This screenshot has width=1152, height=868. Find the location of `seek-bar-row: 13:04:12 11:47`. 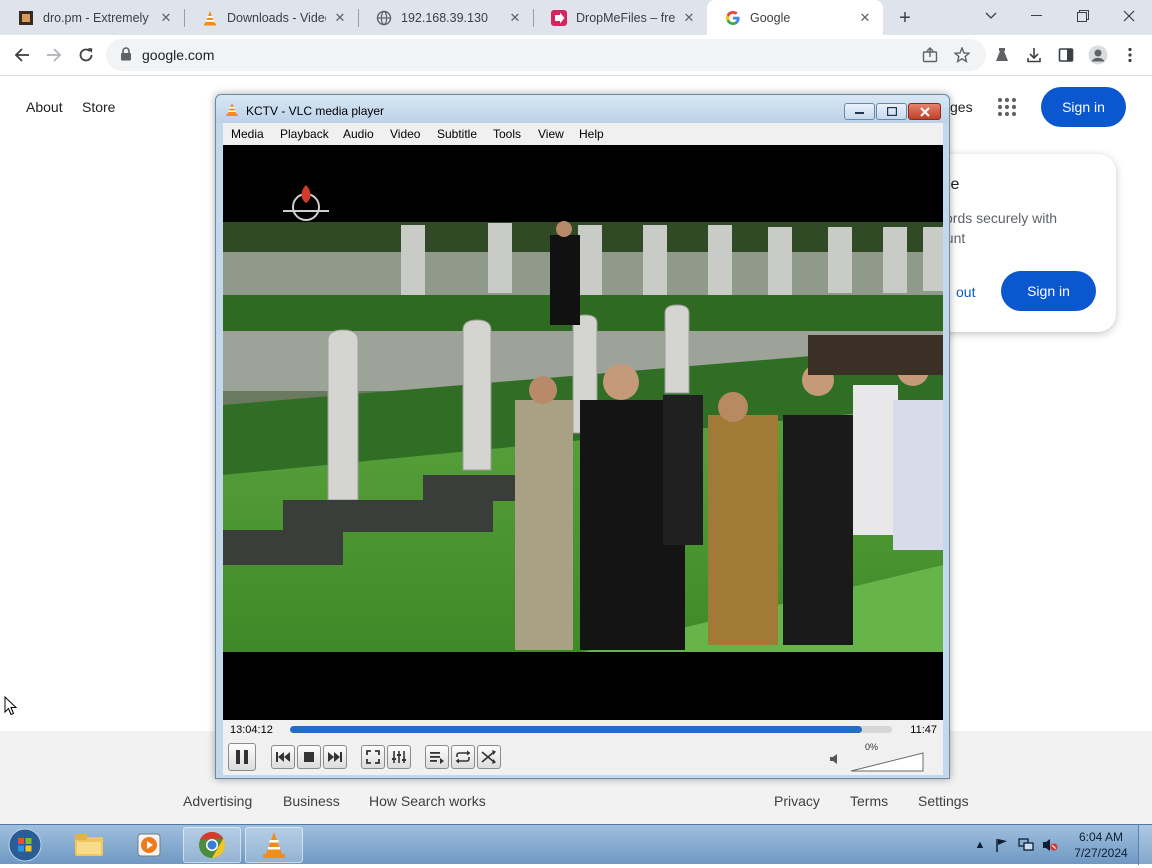

seek-bar-row: 13:04:12 11:47 is located at coordinates (583, 730).